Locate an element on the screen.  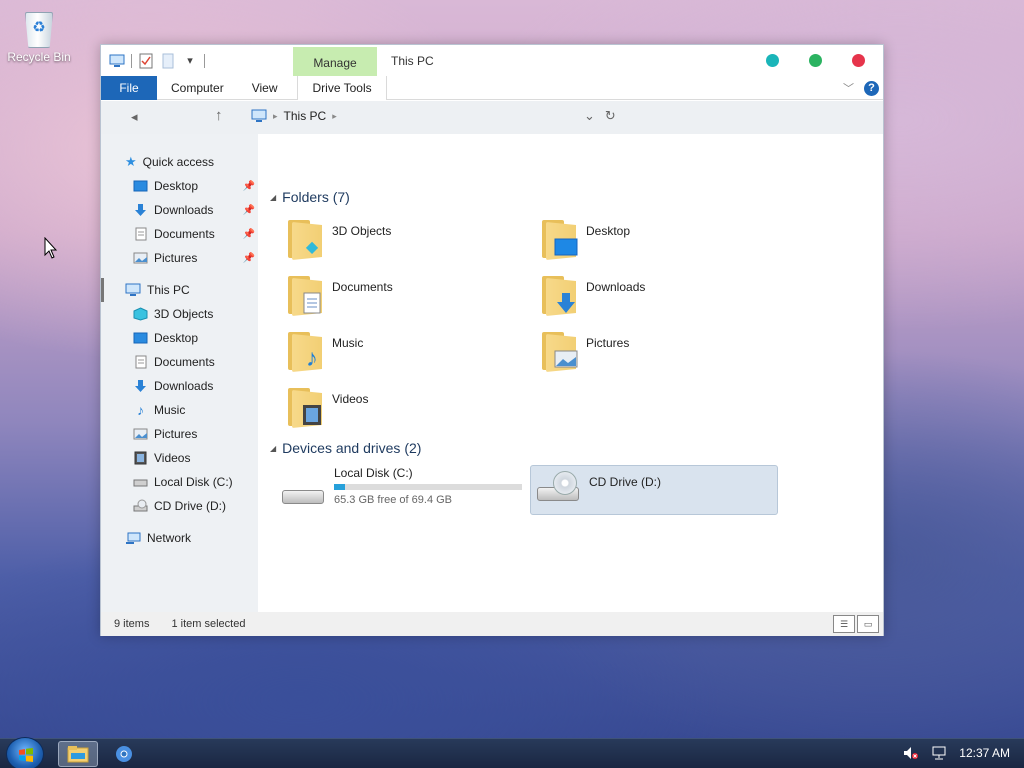
new-folder-icon is located at coordinates (168, 61).